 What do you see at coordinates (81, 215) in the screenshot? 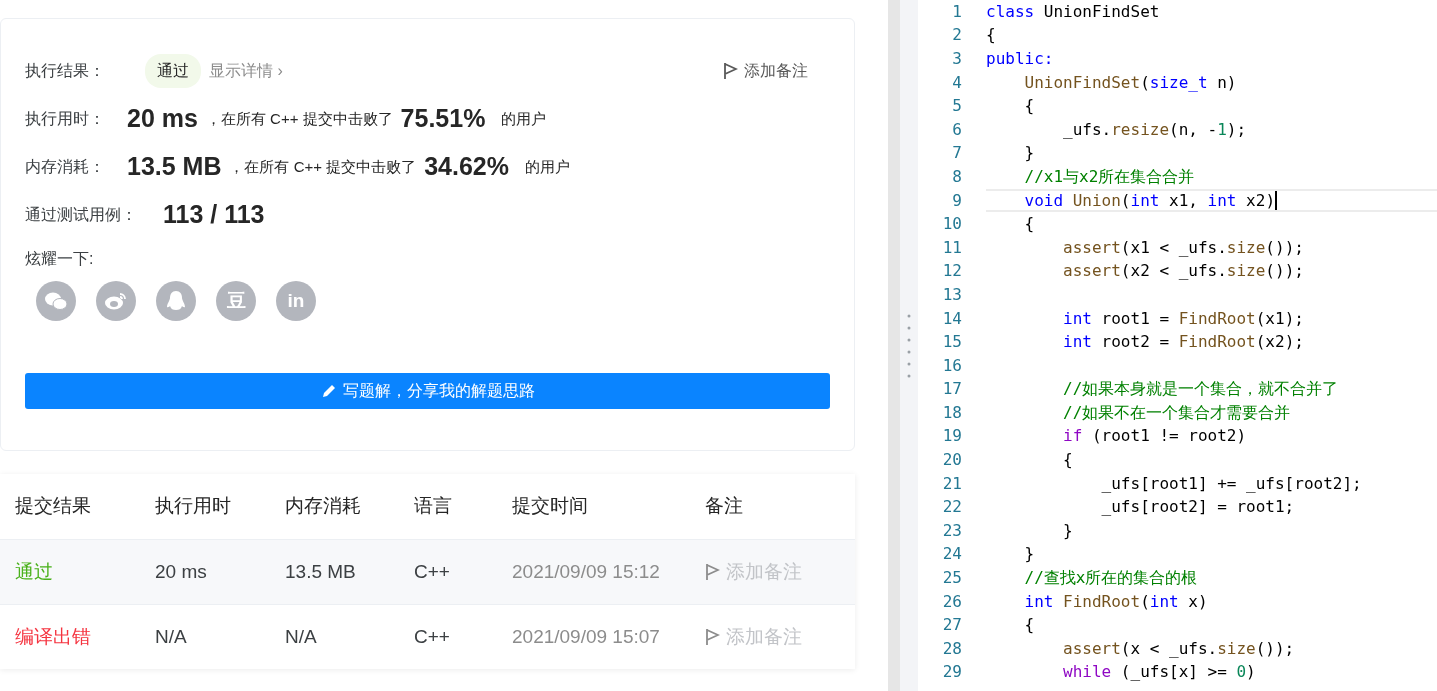
I see `field-label: 通过测试用例：` at bounding box center [81, 215].